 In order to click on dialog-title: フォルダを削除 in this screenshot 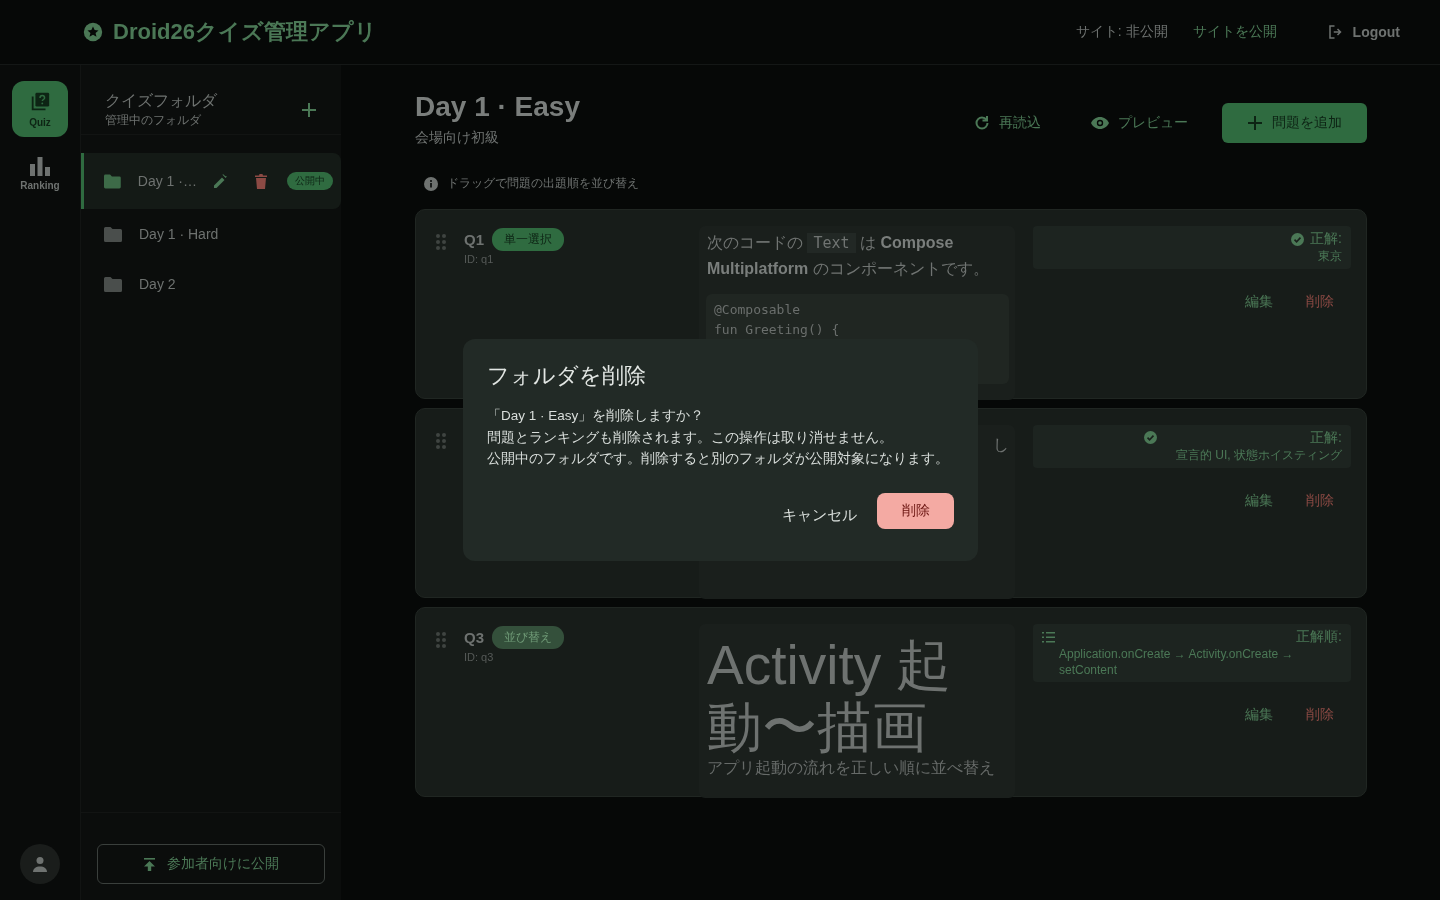, I will do `click(567, 376)`.